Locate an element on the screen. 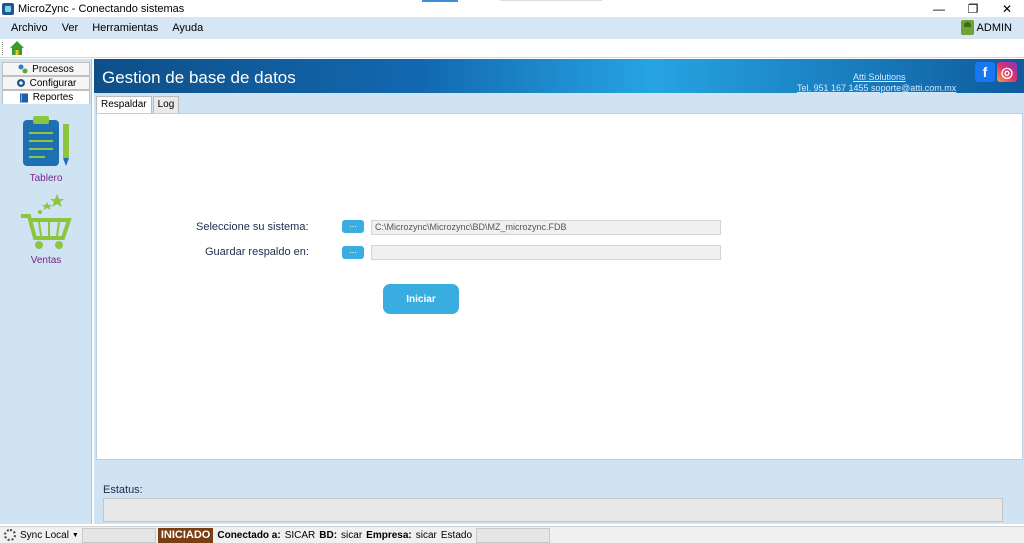  user-name: ADMIN is located at coordinates (994, 27).